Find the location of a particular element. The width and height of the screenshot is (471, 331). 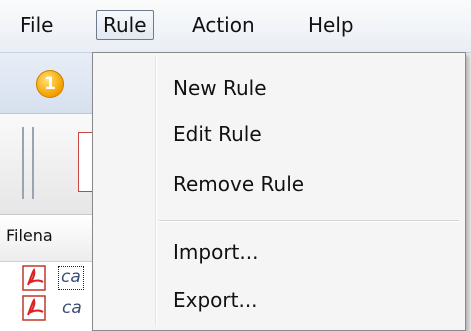

pdf-document-icon is located at coordinates (85, 162).